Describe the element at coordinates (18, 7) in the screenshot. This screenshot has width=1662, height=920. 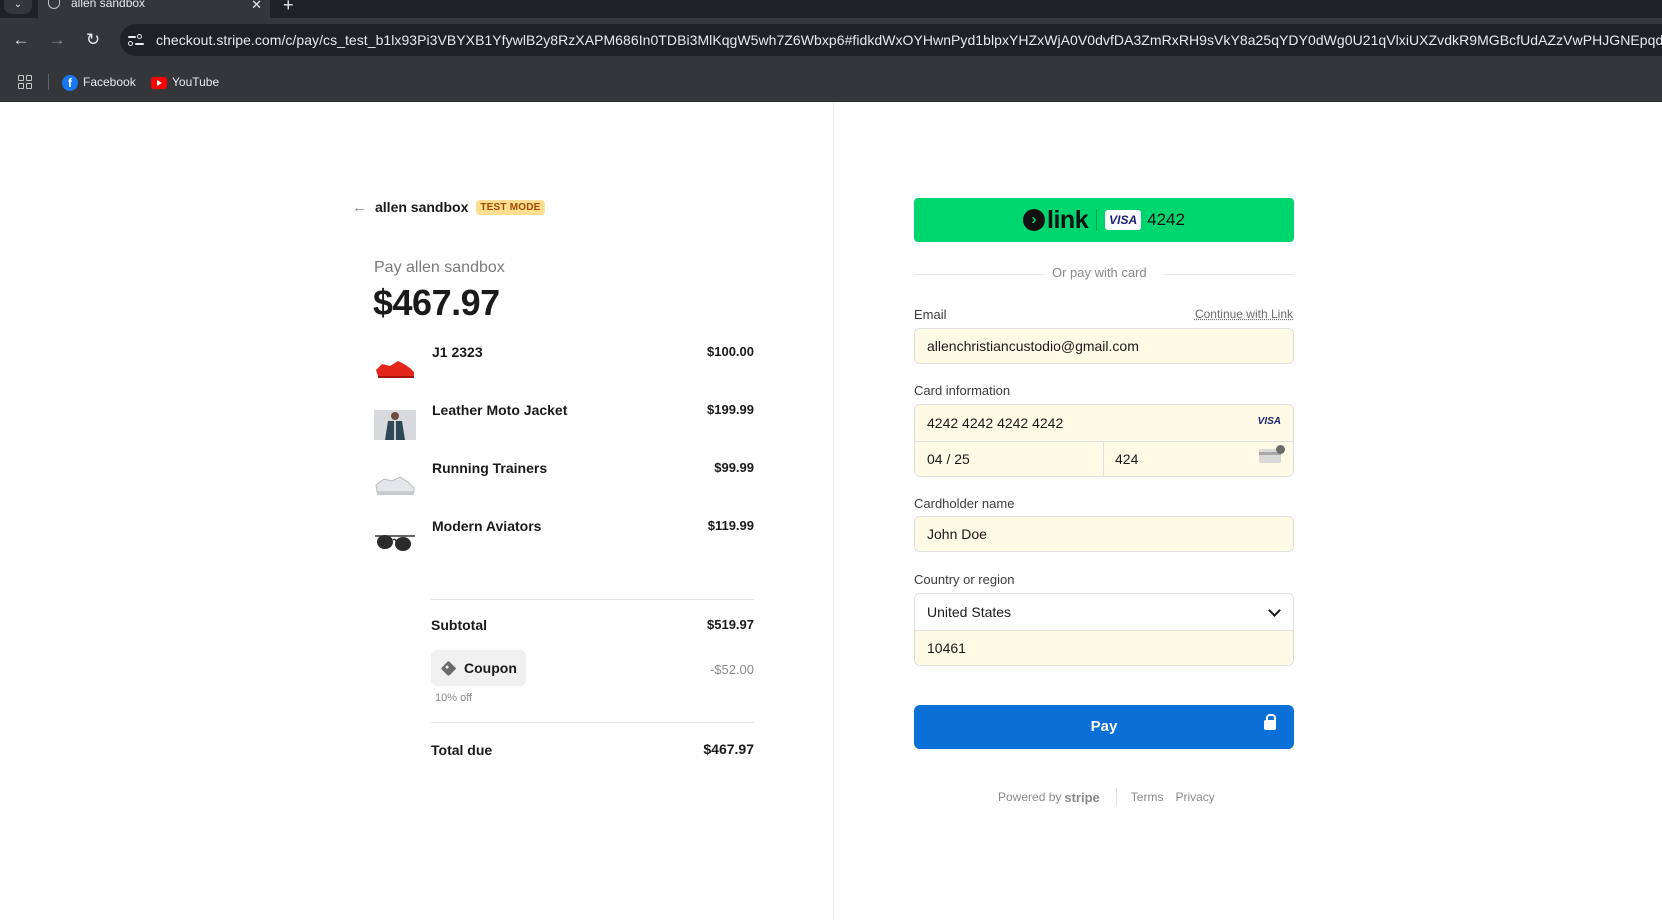
I see `tab-search-button: ⌄` at that location.